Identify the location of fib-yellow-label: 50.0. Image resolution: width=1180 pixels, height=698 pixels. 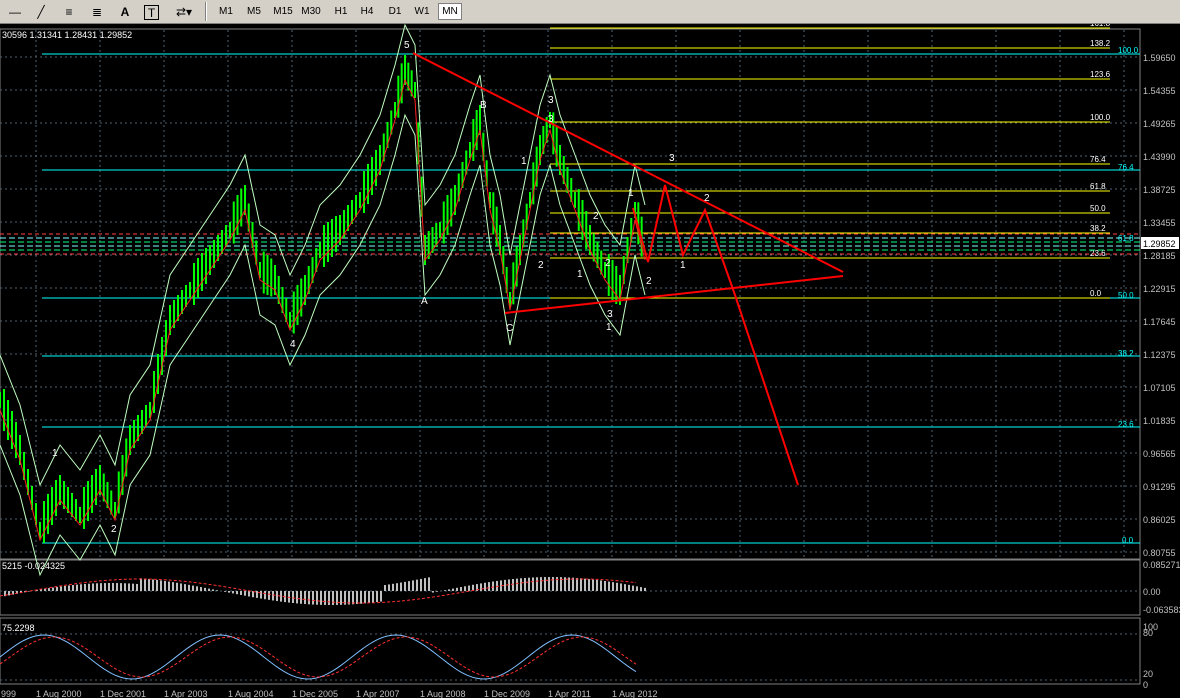
(1098, 208).